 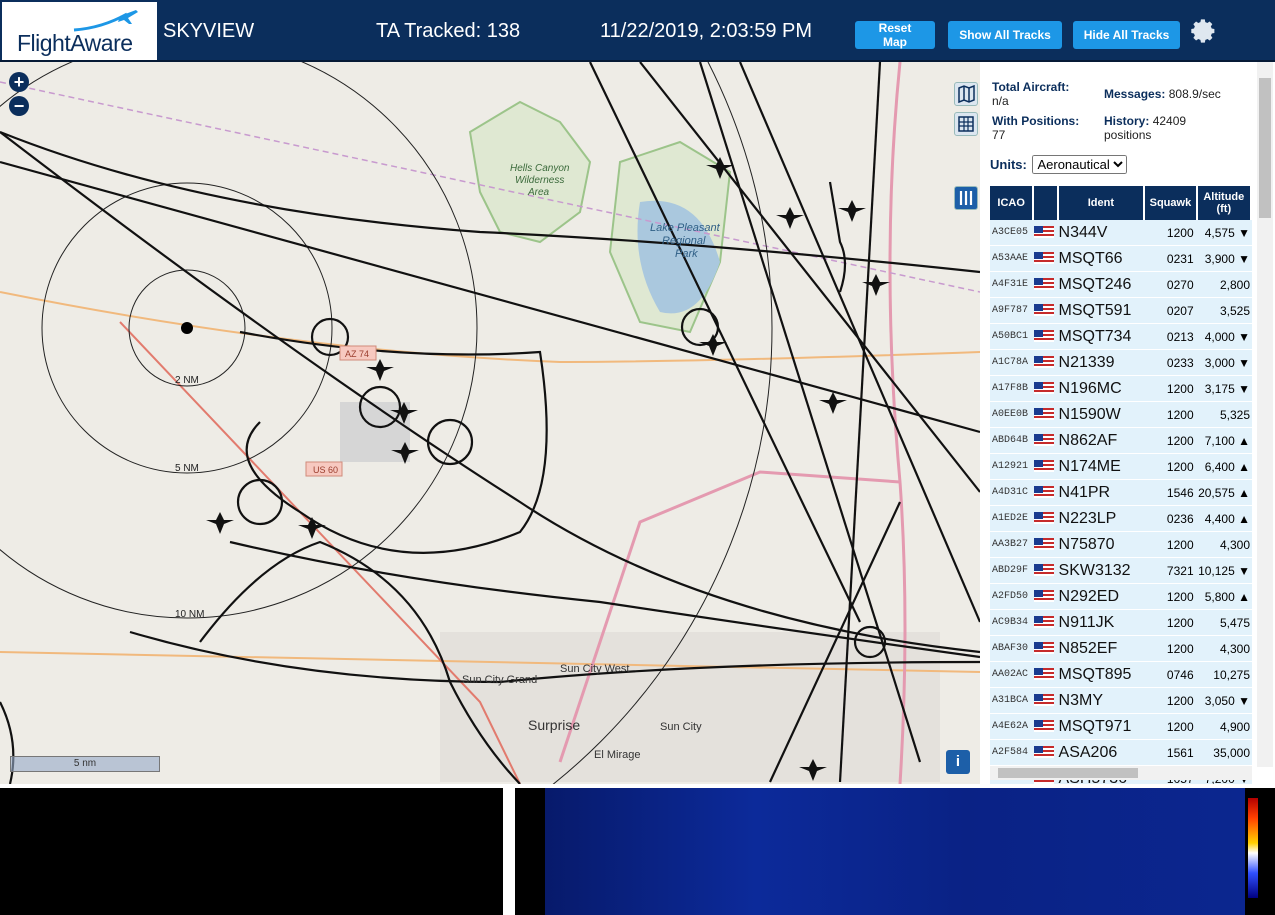 I want to click on cell-altitude: 4,300, so click(x=1224, y=545).